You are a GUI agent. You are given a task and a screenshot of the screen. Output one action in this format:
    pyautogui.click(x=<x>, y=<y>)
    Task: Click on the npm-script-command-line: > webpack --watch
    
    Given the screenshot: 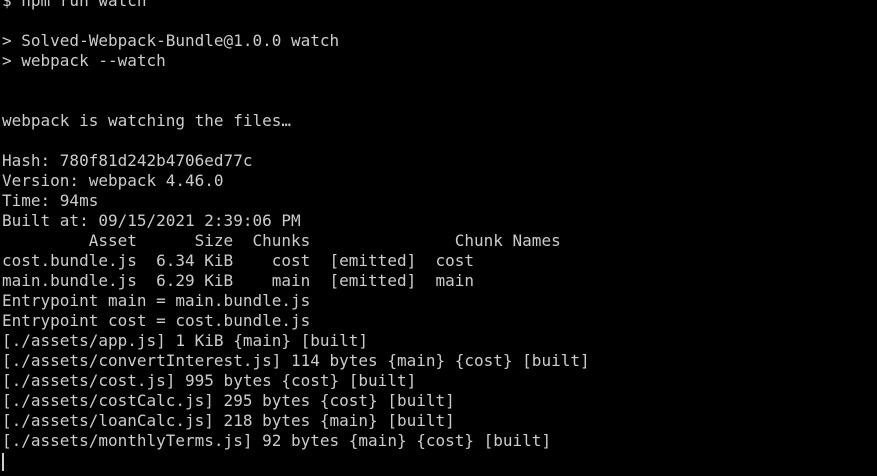 What is the action you would take?
    pyautogui.click(x=84, y=60)
    